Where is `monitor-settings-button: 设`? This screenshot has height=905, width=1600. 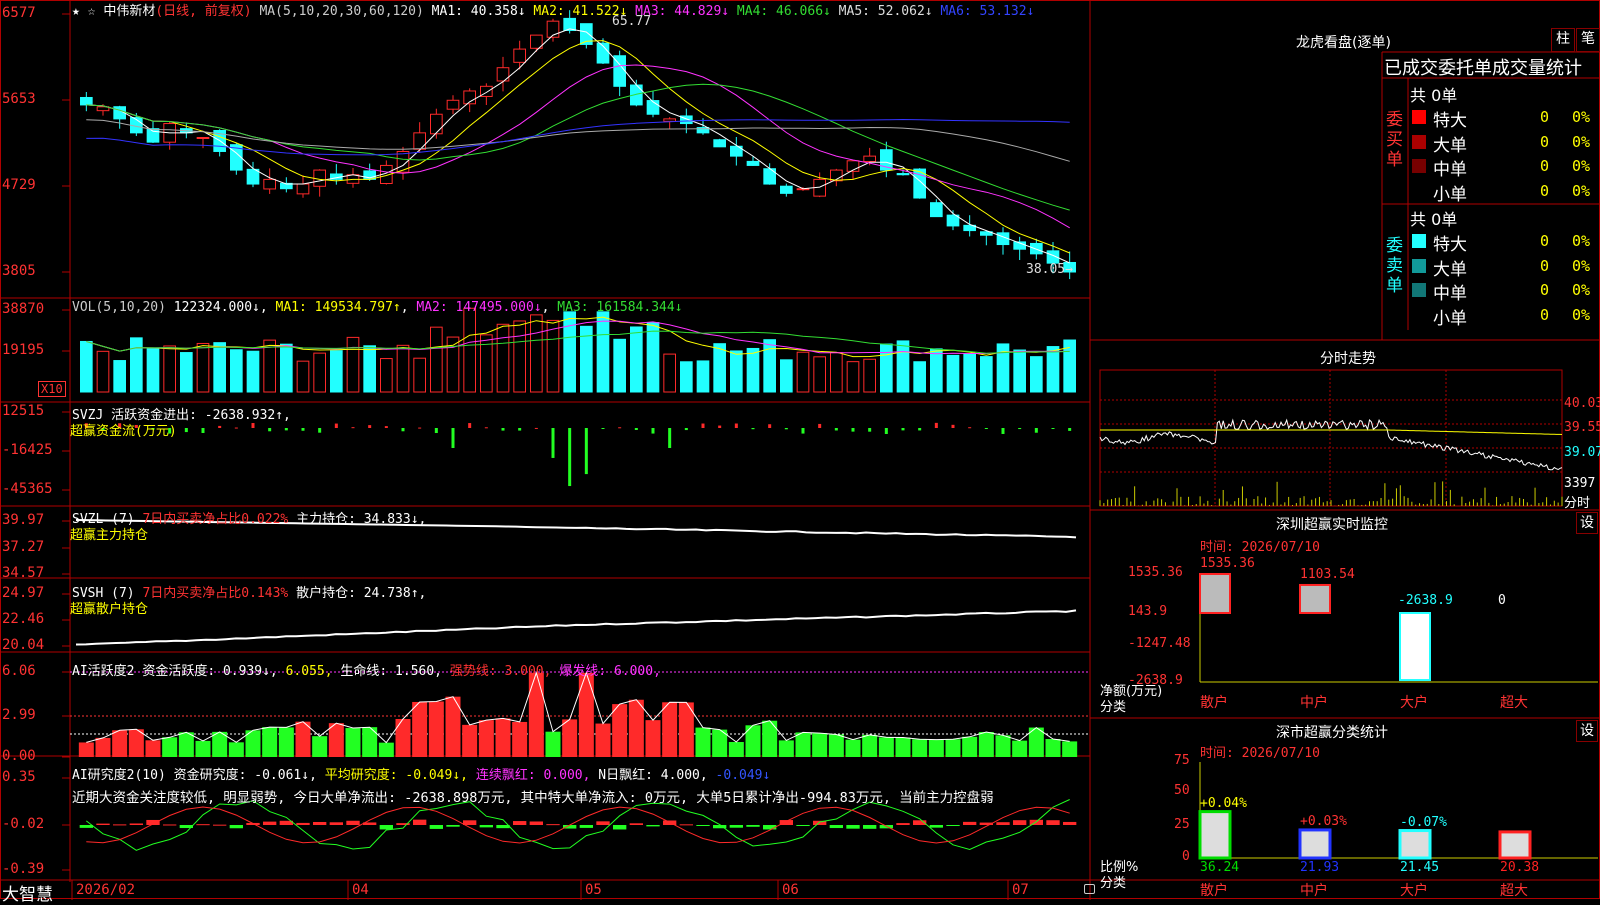 monitor-settings-button: 设 is located at coordinates (1587, 523).